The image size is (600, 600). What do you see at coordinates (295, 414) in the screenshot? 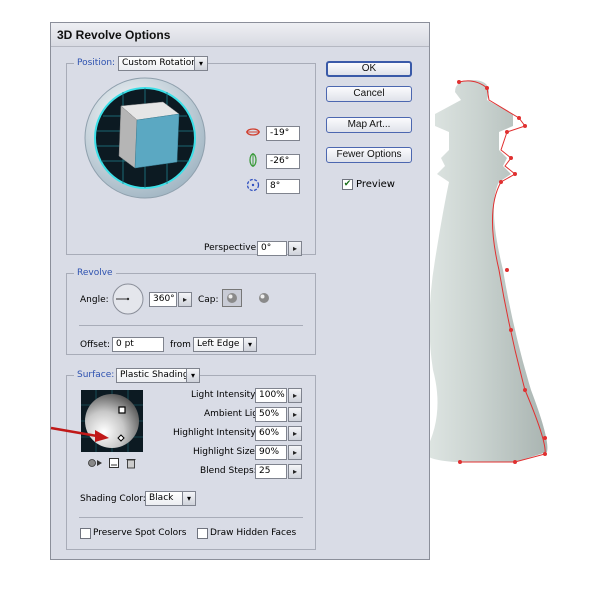
I see `ambient-light-slider-button: ▸` at bounding box center [295, 414].